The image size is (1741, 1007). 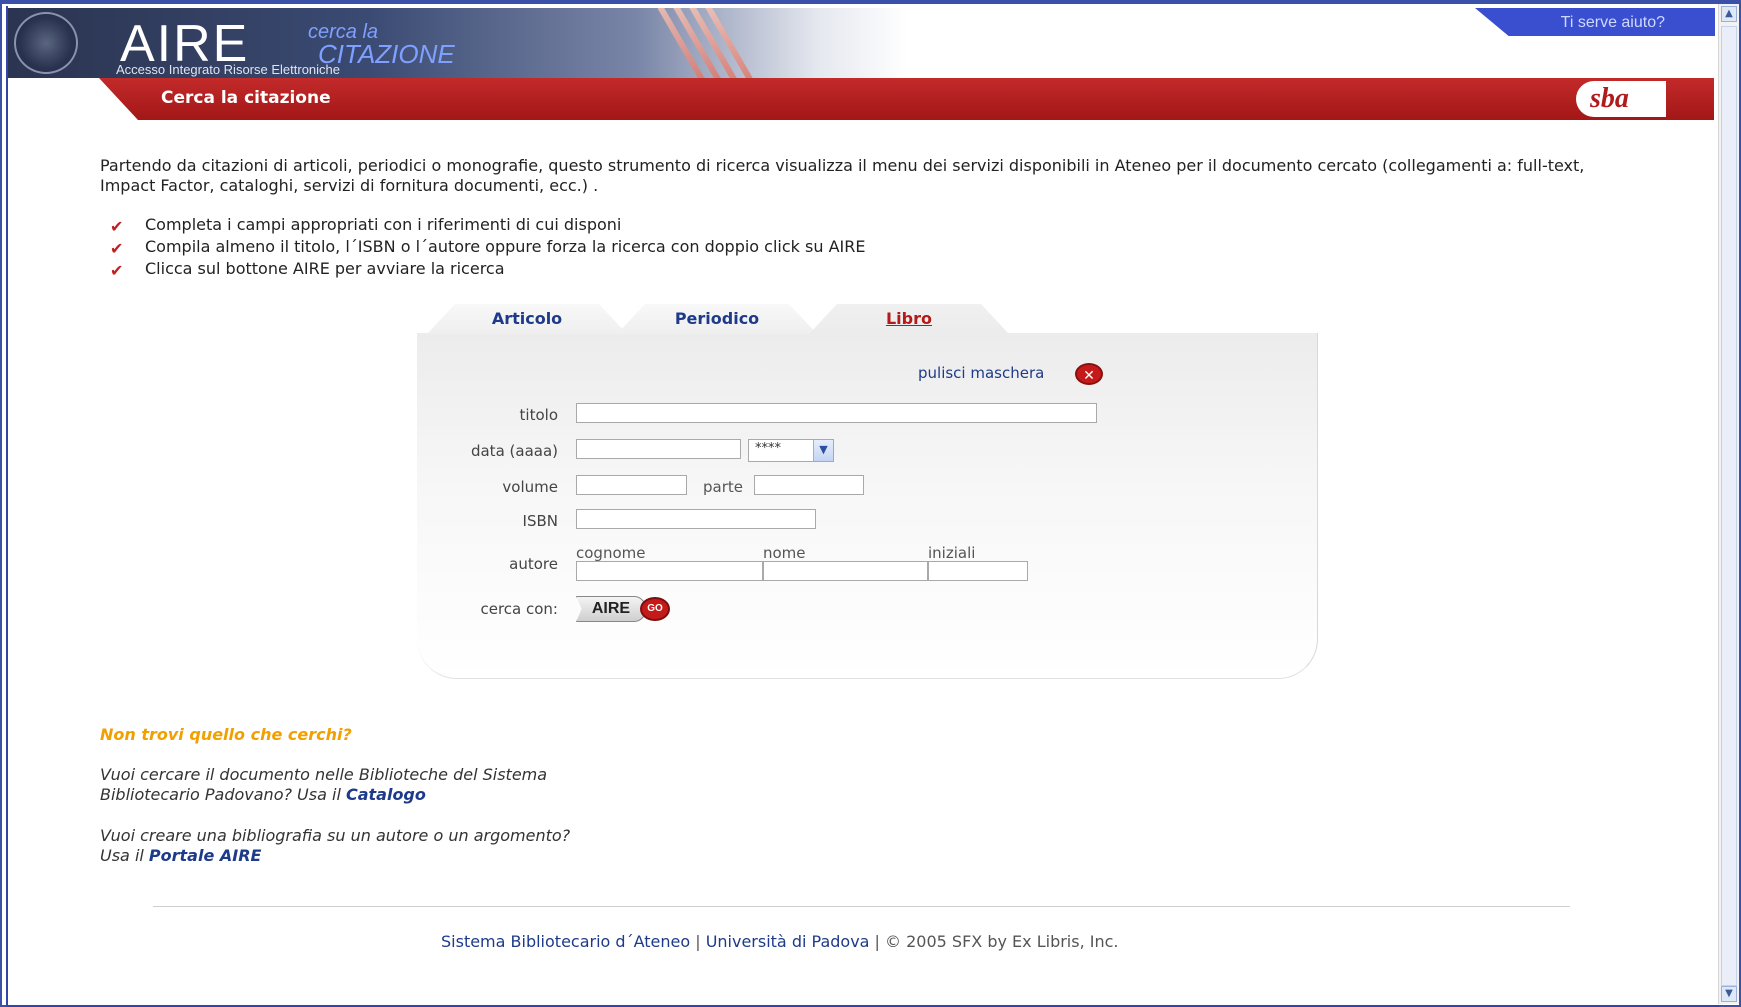 What do you see at coordinates (784, 553) in the screenshot?
I see `nome-label: nome` at bounding box center [784, 553].